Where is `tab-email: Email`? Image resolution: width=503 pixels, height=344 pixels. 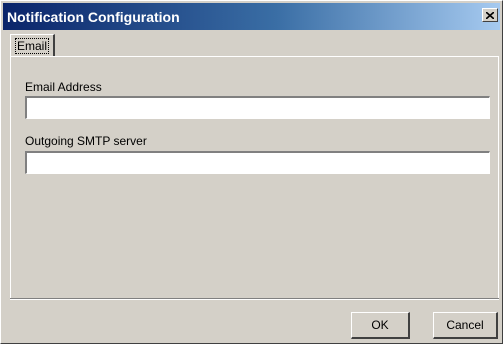 tab-email: Email is located at coordinates (33, 45).